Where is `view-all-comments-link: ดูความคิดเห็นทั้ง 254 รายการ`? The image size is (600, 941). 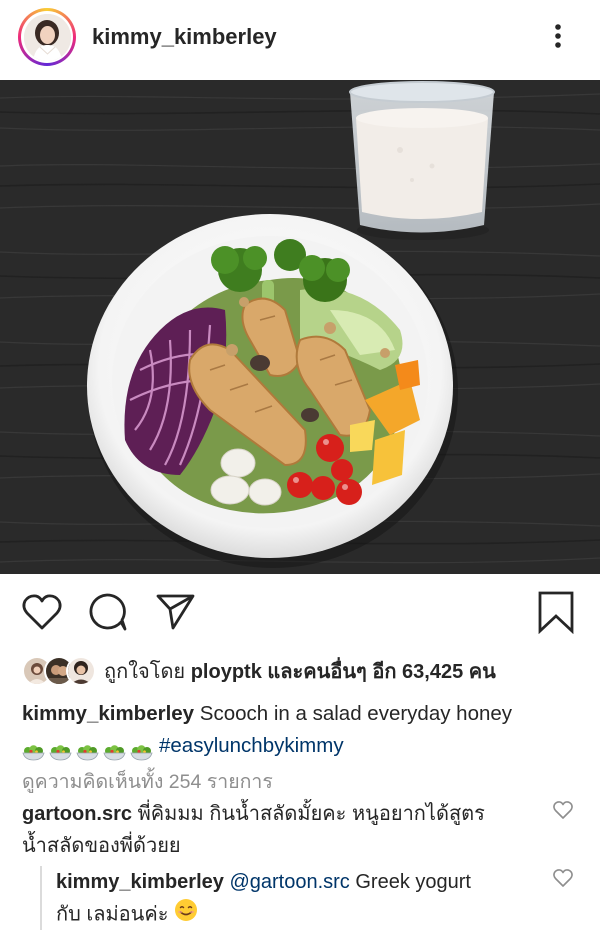
view-all-comments-link: ดูความคิดเห็นทั้ง 254 รายการ is located at coordinates (147, 781).